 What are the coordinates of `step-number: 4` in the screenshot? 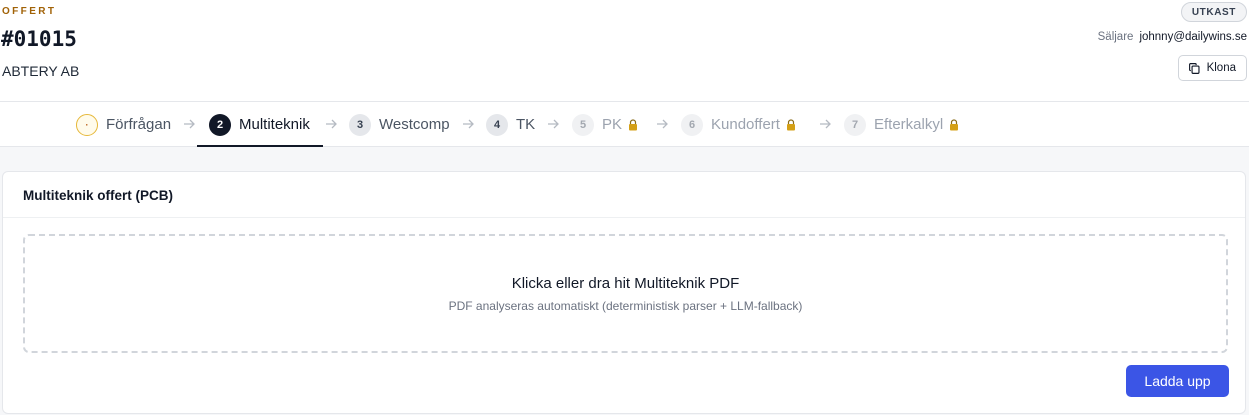 It's located at (497, 124).